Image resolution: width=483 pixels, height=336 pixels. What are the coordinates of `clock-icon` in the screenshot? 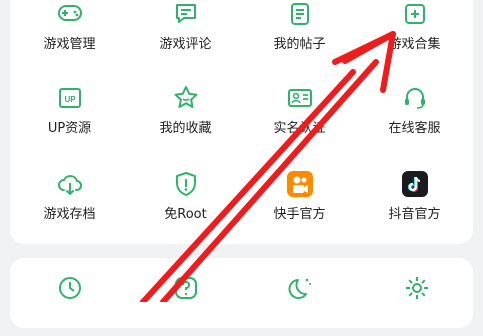 It's located at (70, 288).